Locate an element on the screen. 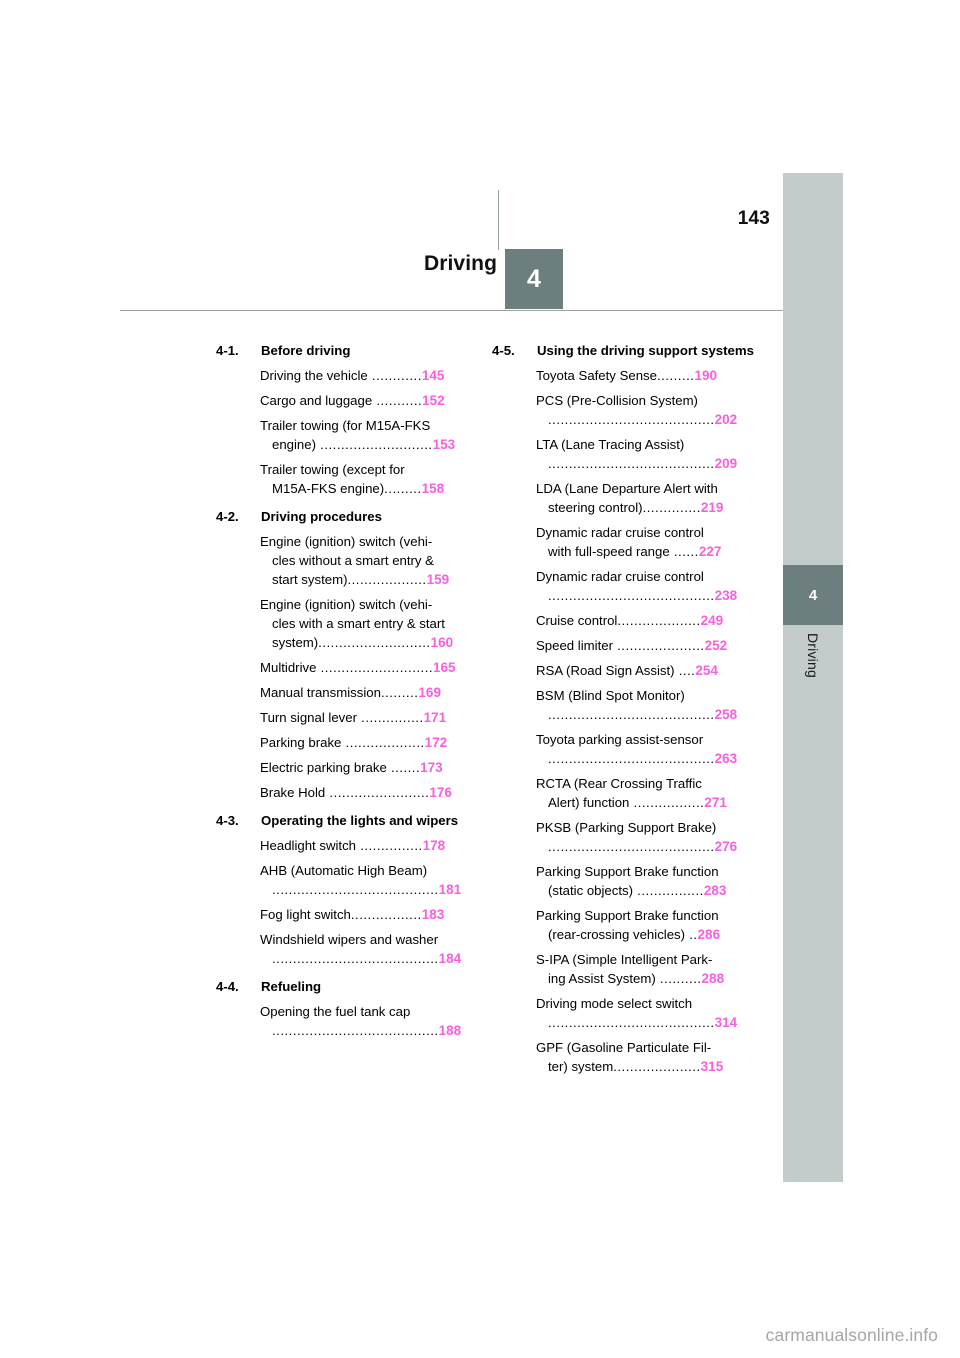 This screenshot has width=960, height=1358. toc-entry-line: Cruise control....................249 is located at coordinates (647, 620).